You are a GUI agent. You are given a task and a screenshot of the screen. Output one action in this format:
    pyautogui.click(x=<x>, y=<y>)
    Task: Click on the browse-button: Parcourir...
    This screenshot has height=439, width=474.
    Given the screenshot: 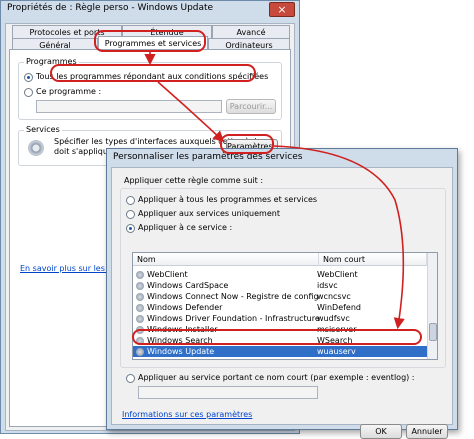 What is the action you would take?
    pyautogui.click(x=251, y=106)
    